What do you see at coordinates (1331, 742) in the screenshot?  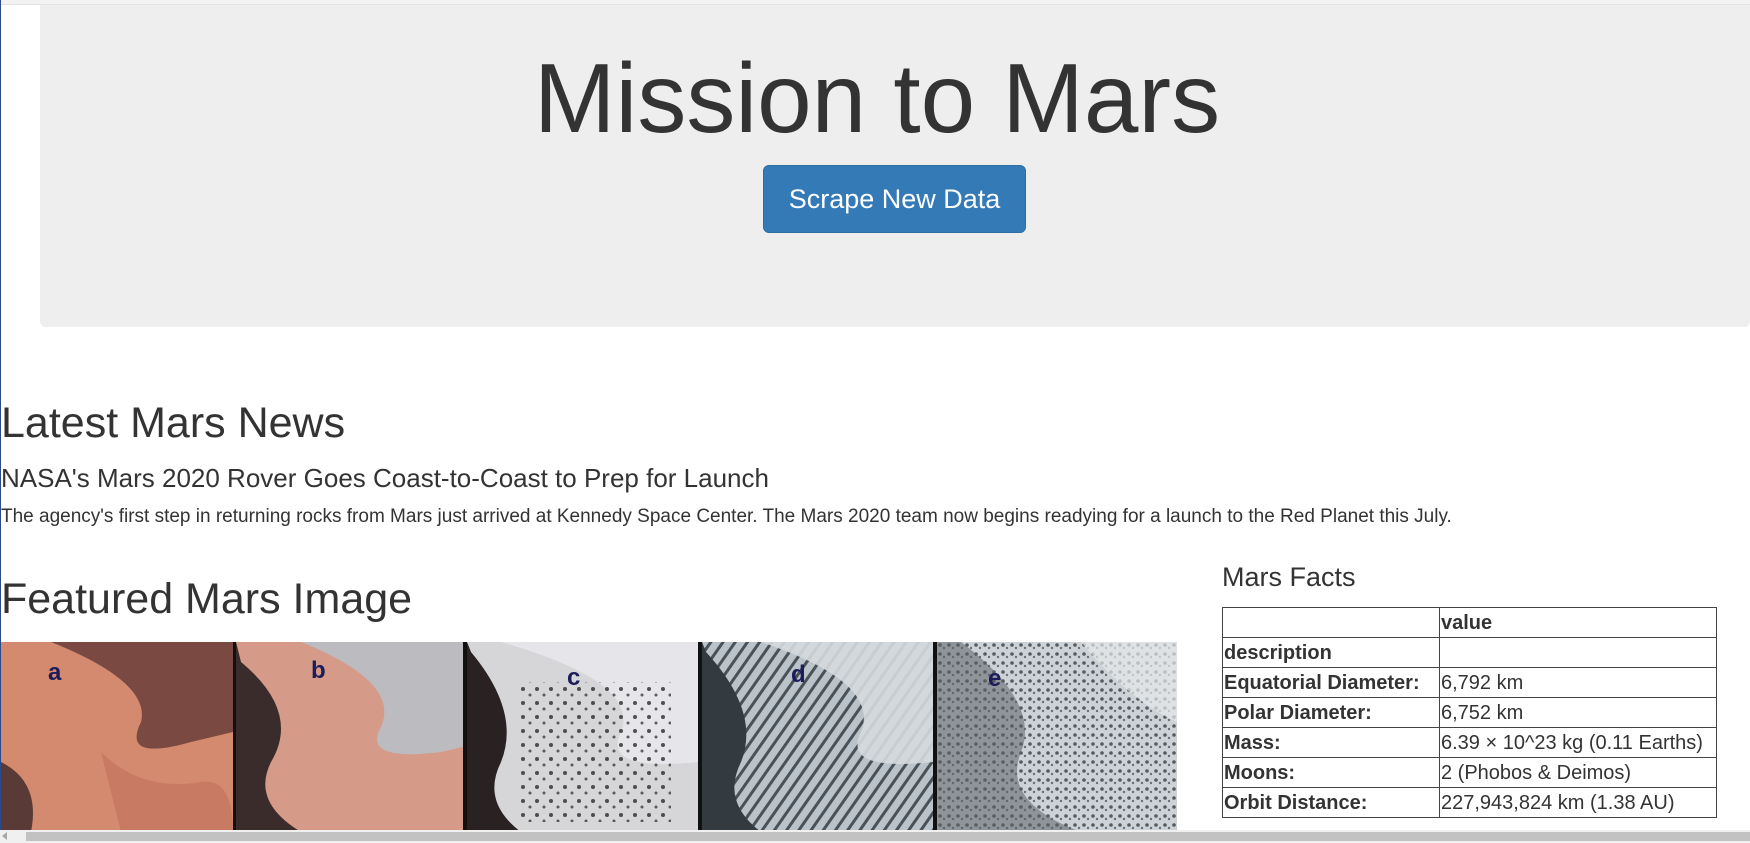 I see `fact-label: Mass:` at bounding box center [1331, 742].